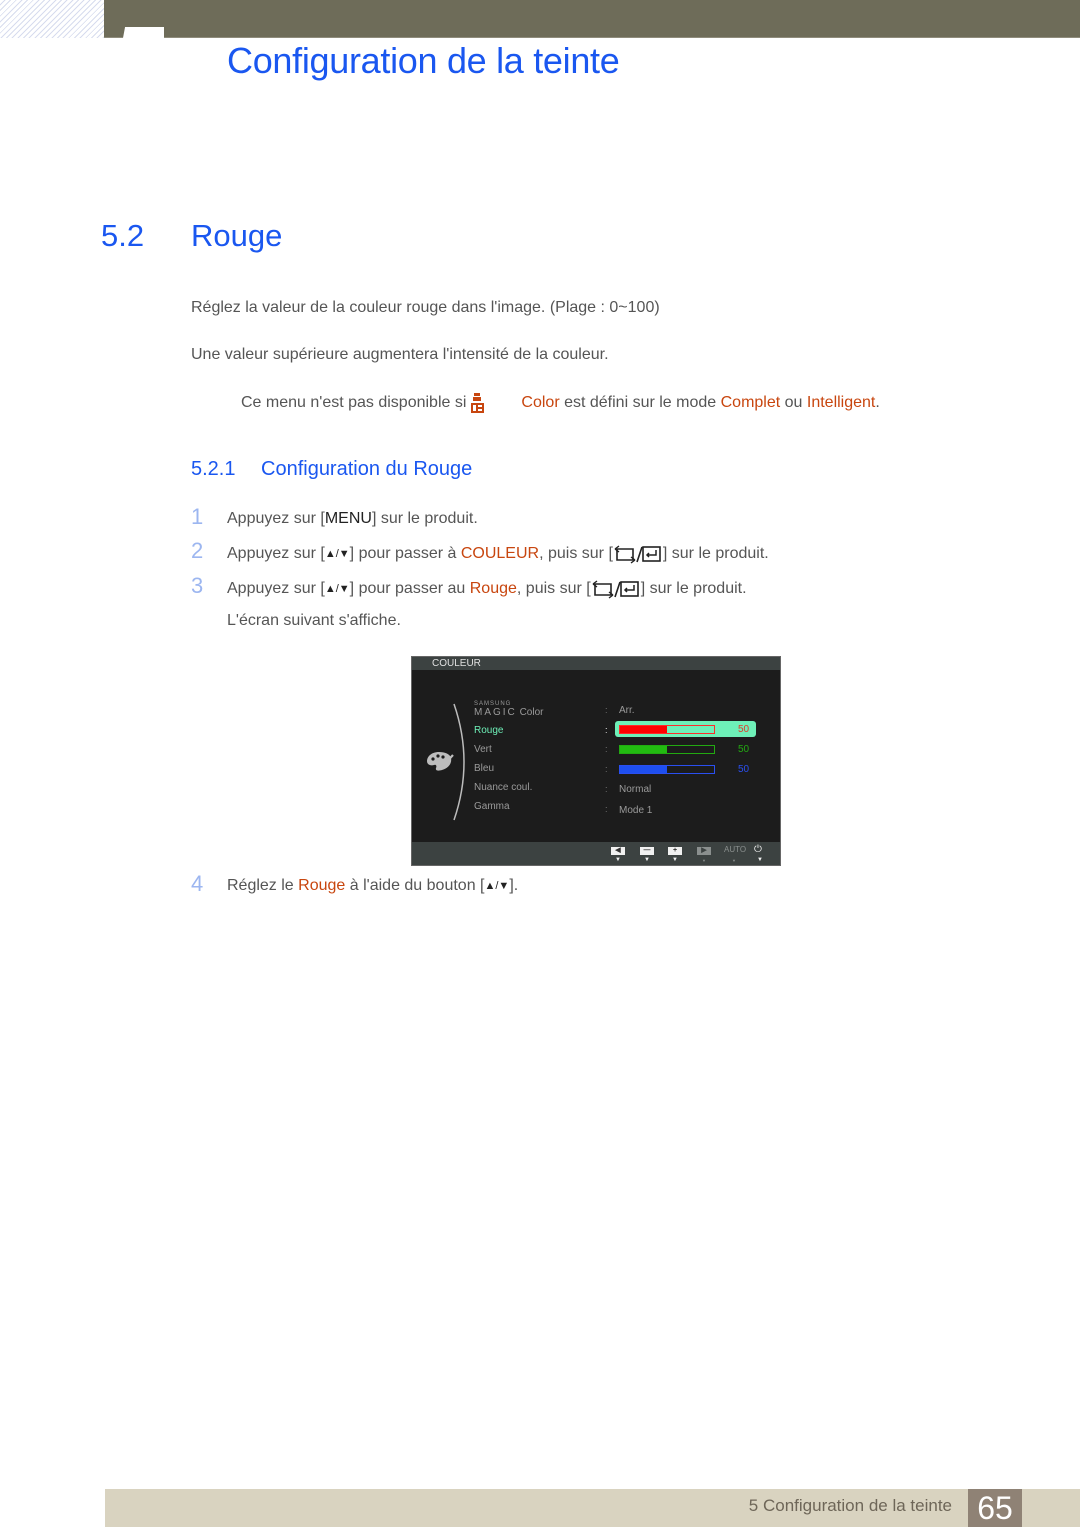 Image resolution: width=1080 pixels, height=1527 pixels. What do you see at coordinates (503, 787) in the screenshot?
I see `osd-item-nuance-coul: Nuance coul.` at bounding box center [503, 787].